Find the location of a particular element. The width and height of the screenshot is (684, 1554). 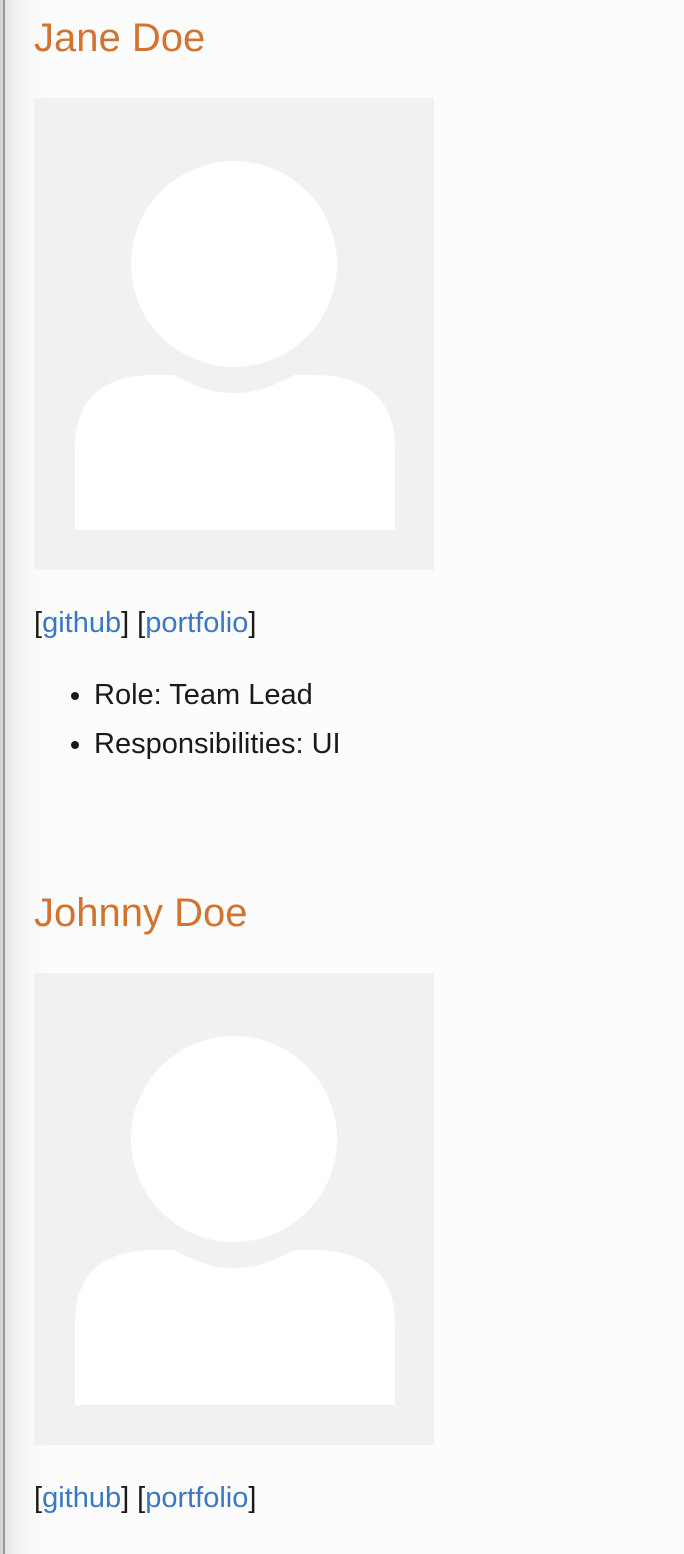

member-name: Johnny Doe is located at coordinates (141, 913).